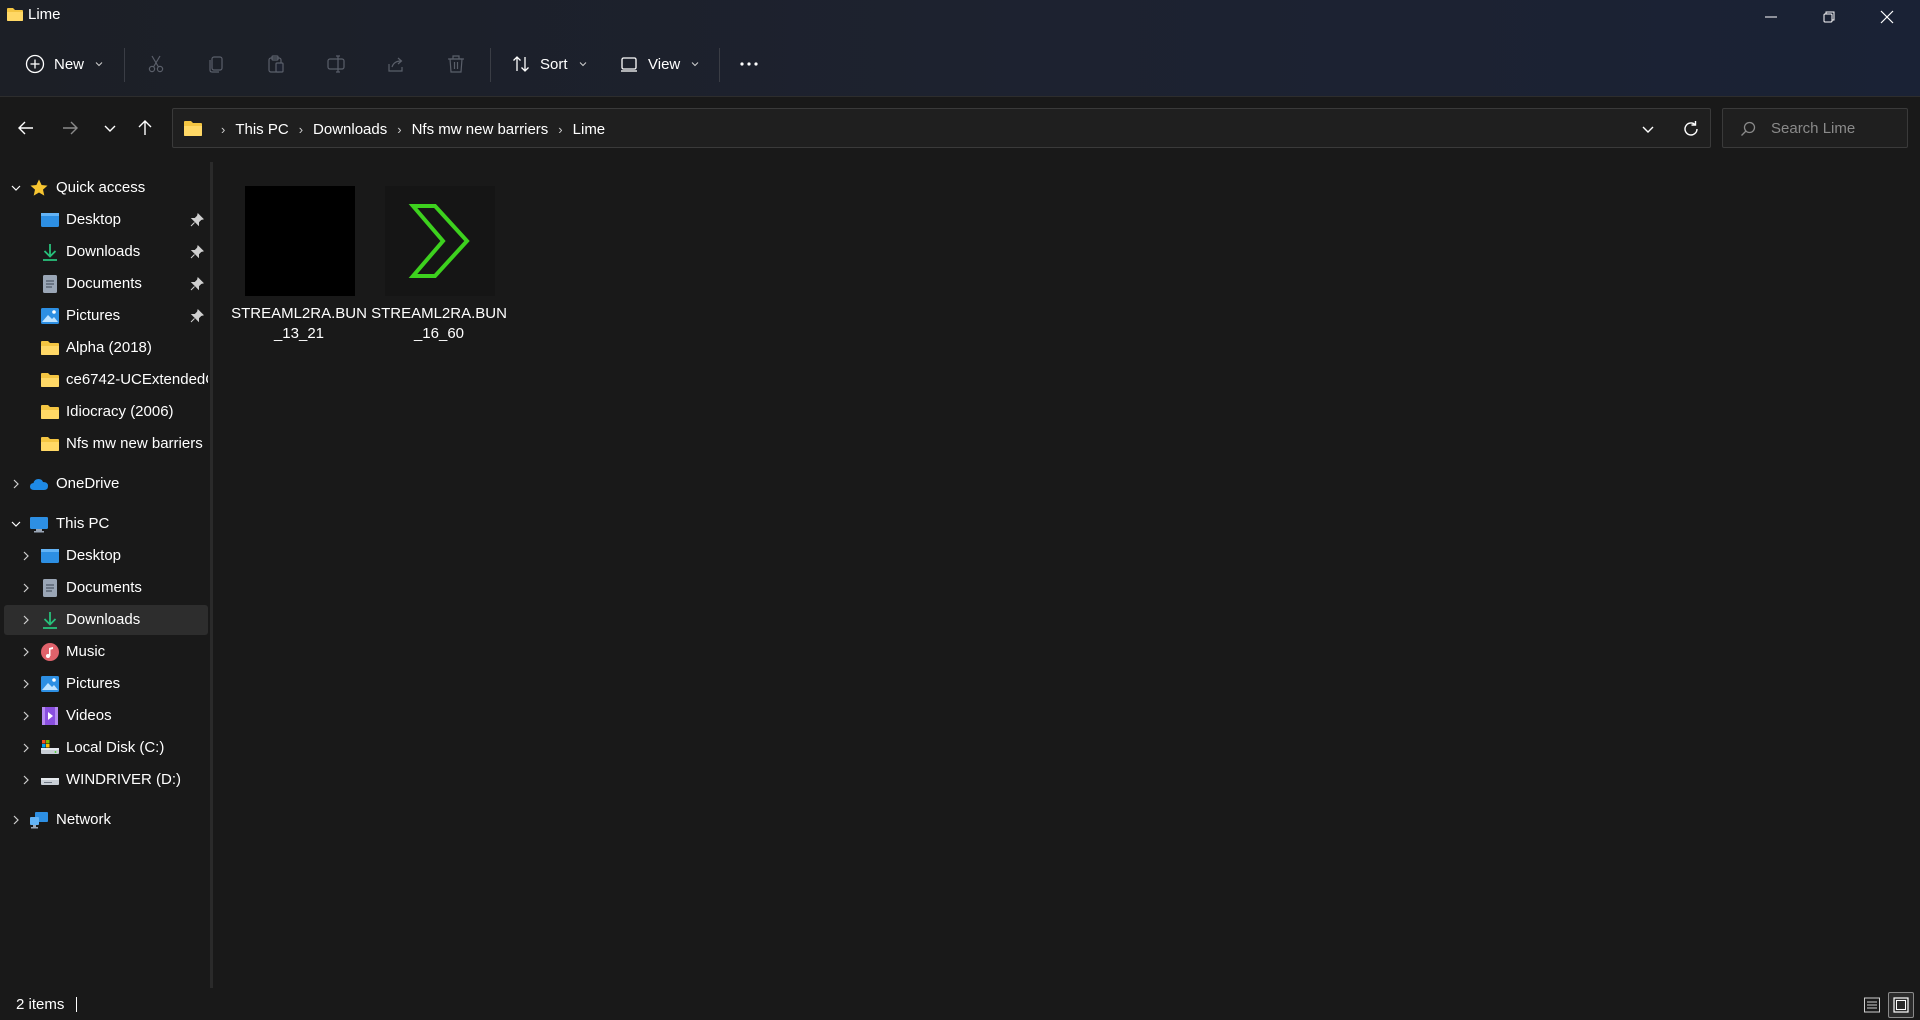 The height and width of the screenshot is (1020, 1920). What do you see at coordinates (299, 323) in the screenshot?
I see `file-name: STREAML2RA.BUN_13_21` at bounding box center [299, 323].